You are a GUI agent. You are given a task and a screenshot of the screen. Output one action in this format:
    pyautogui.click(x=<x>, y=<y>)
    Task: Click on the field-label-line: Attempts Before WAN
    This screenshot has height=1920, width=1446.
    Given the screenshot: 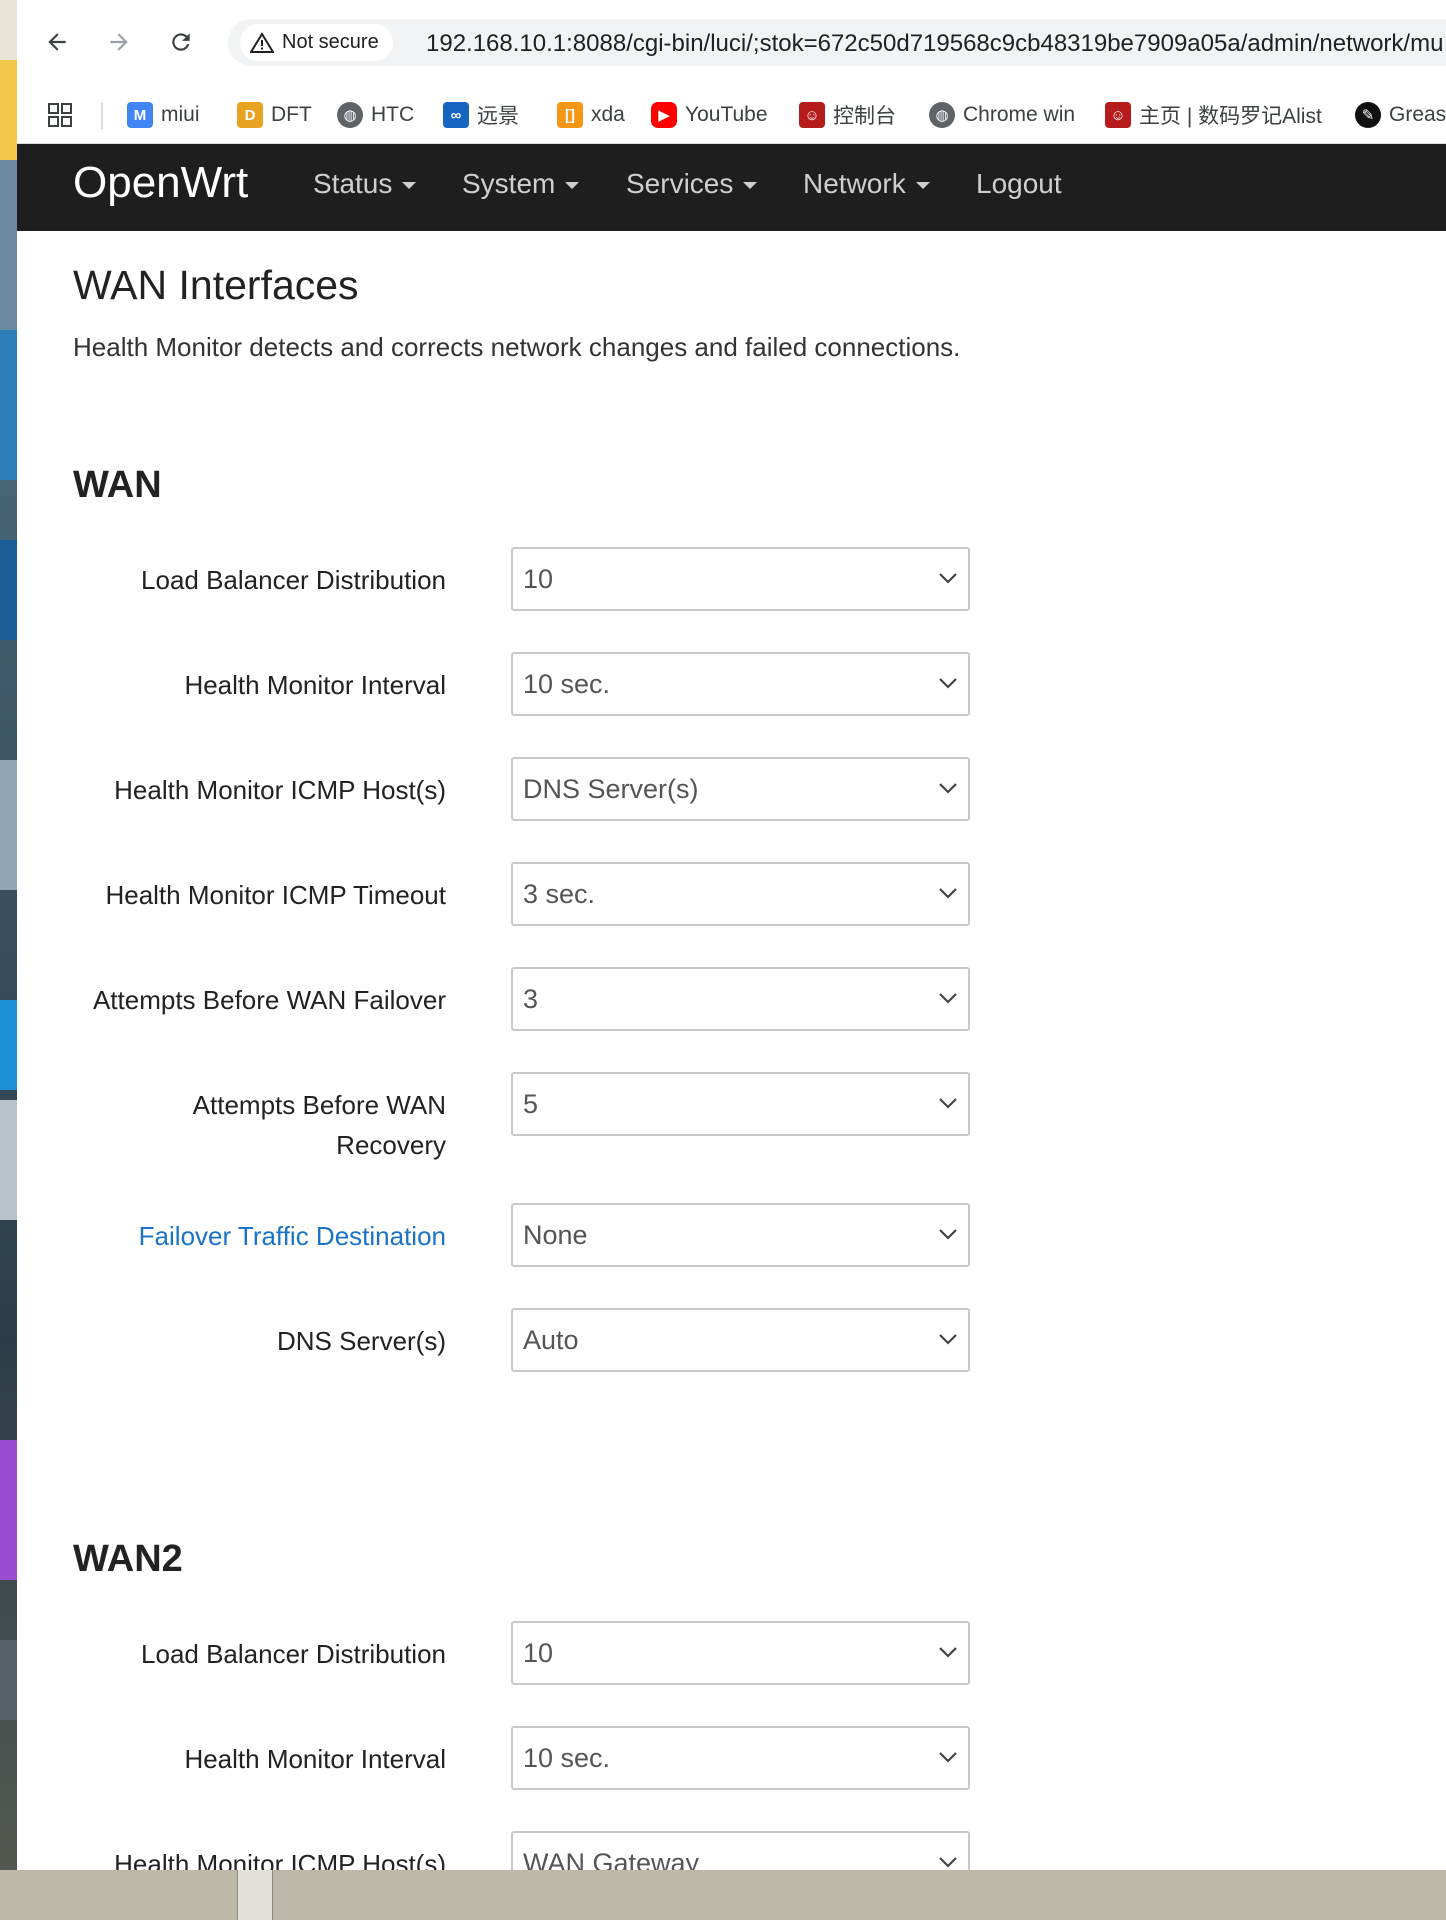 What is the action you would take?
    pyautogui.click(x=319, y=1105)
    